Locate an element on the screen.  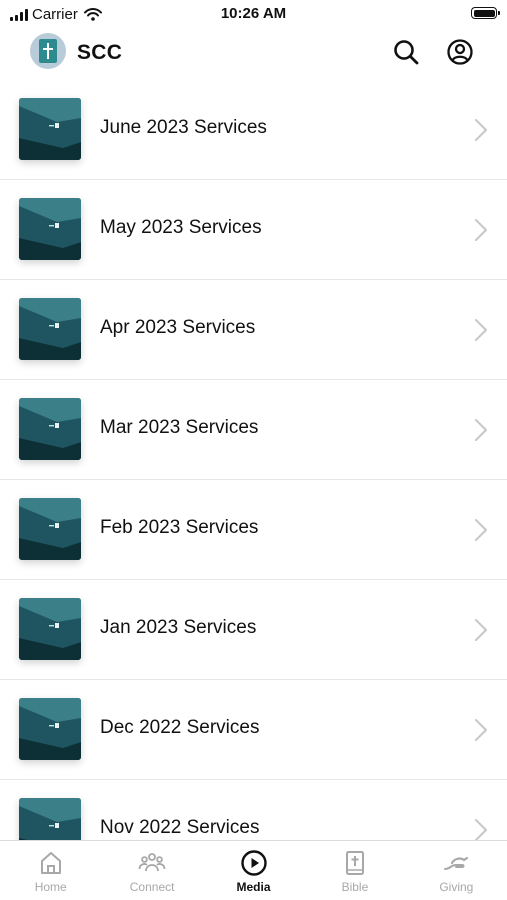
service-title: Jan 2023 Services is located at coordinates (178, 627).